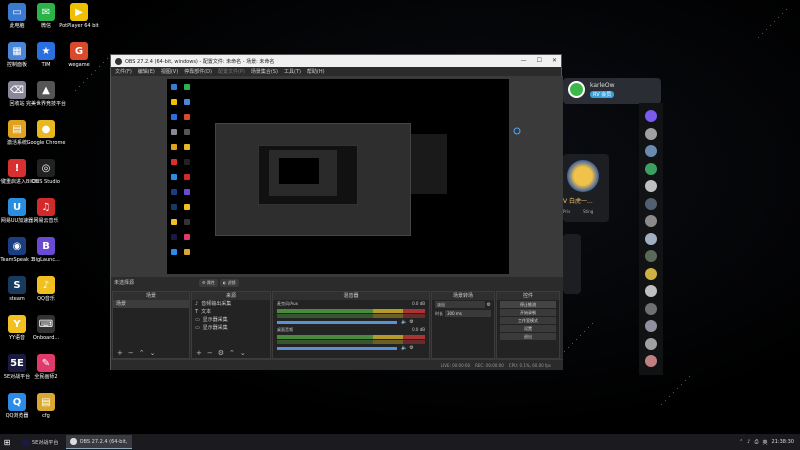  What do you see at coordinates (199, 353) in the screenshot?
I see `add-source-icon: +` at bounding box center [199, 353].